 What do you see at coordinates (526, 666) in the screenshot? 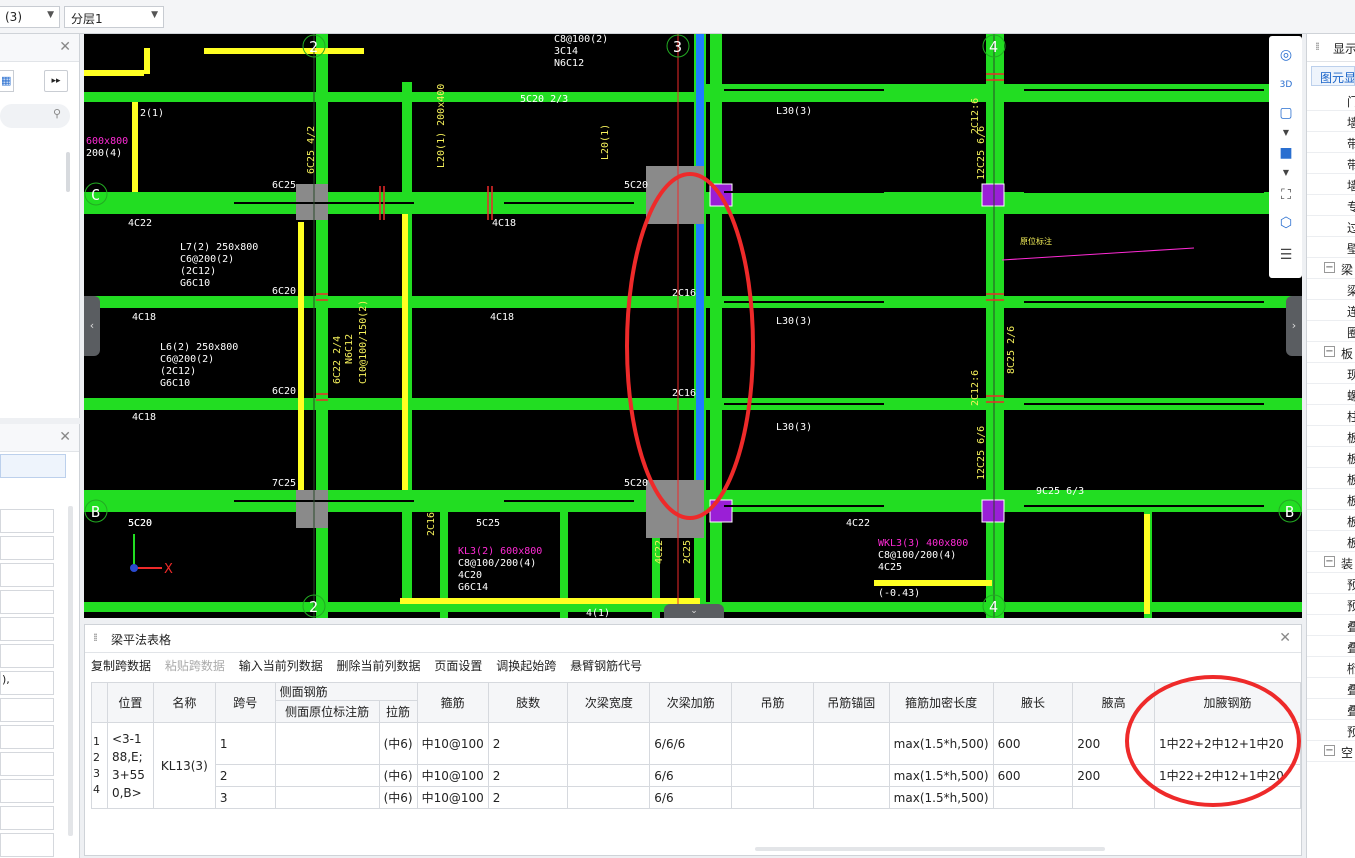
I see `swap-start-span-button: 调换起始跨` at bounding box center [526, 666].